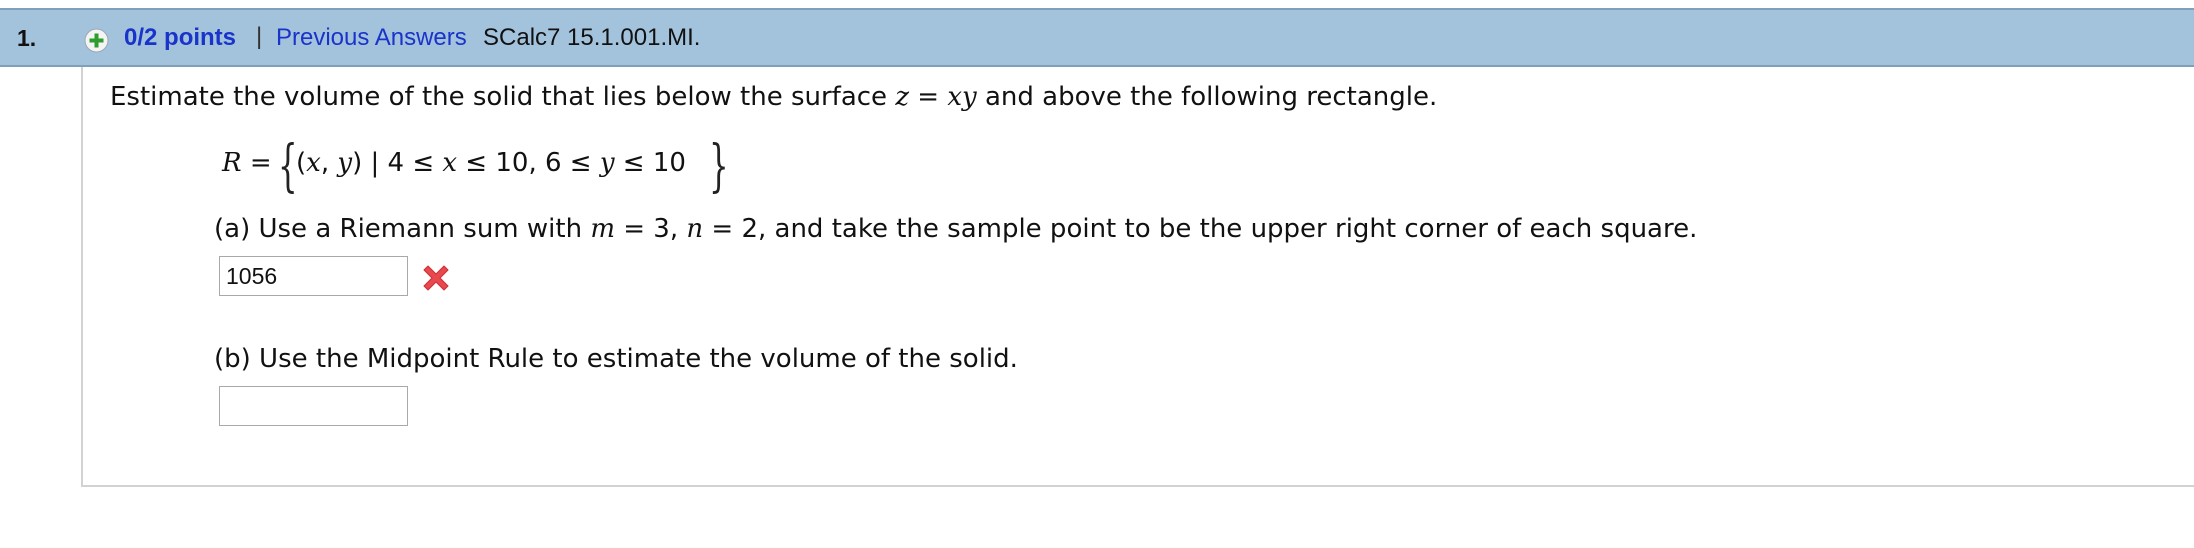 This screenshot has width=2194, height=548. What do you see at coordinates (592, 37) in the screenshot?
I see `question-code: SCalc7 15.1.001.MI.` at bounding box center [592, 37].